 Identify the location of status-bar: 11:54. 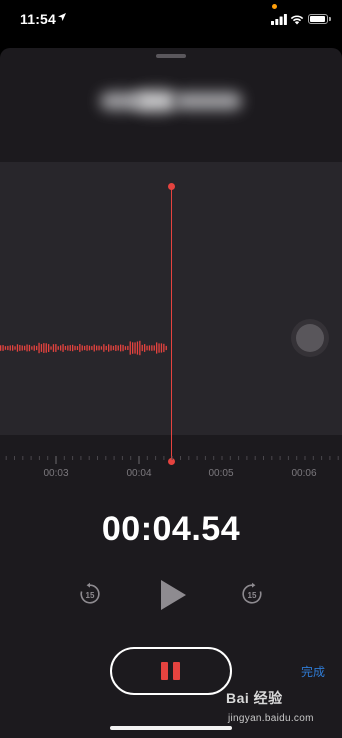
(171, 20).